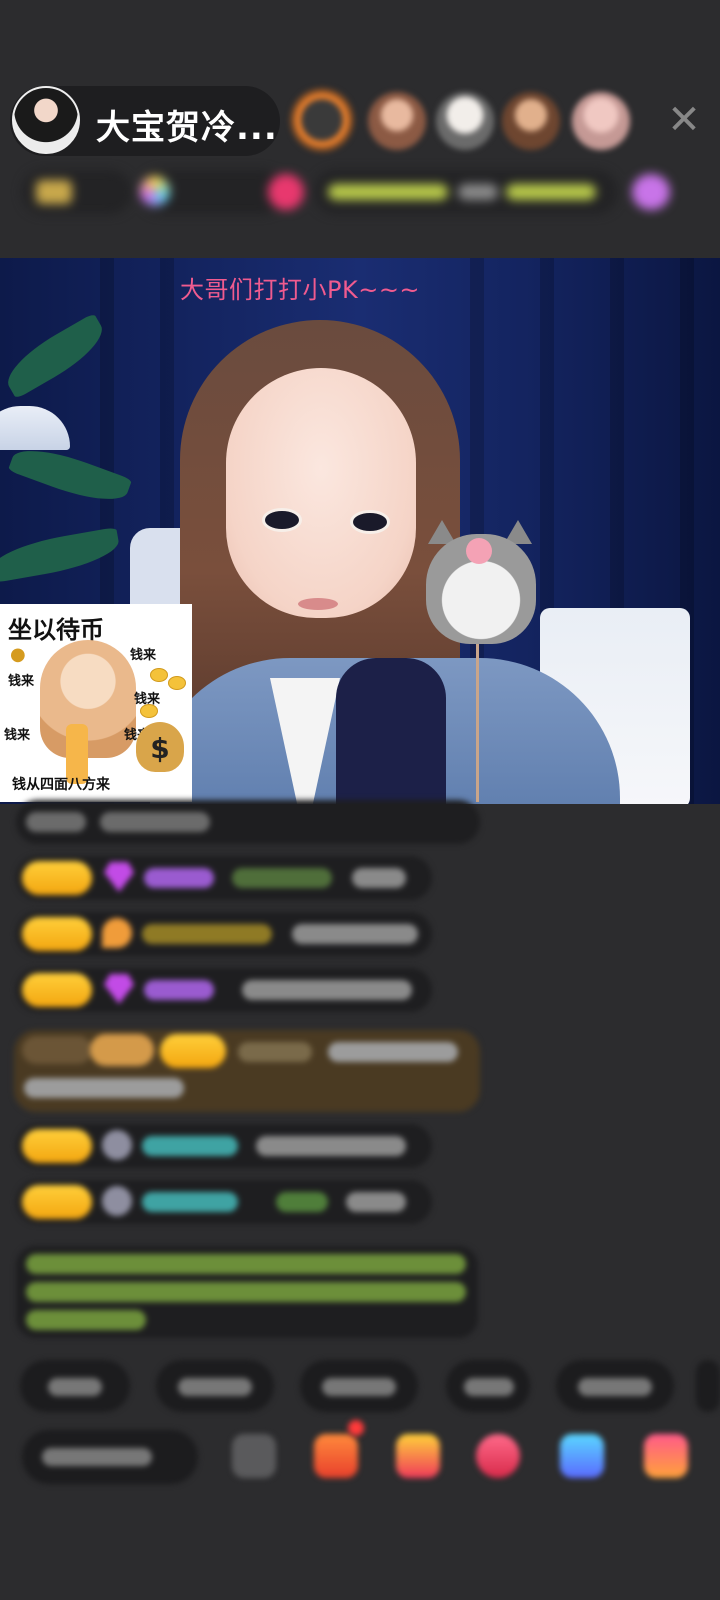  What do you see at coordinates (254, 1456) in the screenshot?
I see `emoji-icon` at bounding box center [254, 1456].